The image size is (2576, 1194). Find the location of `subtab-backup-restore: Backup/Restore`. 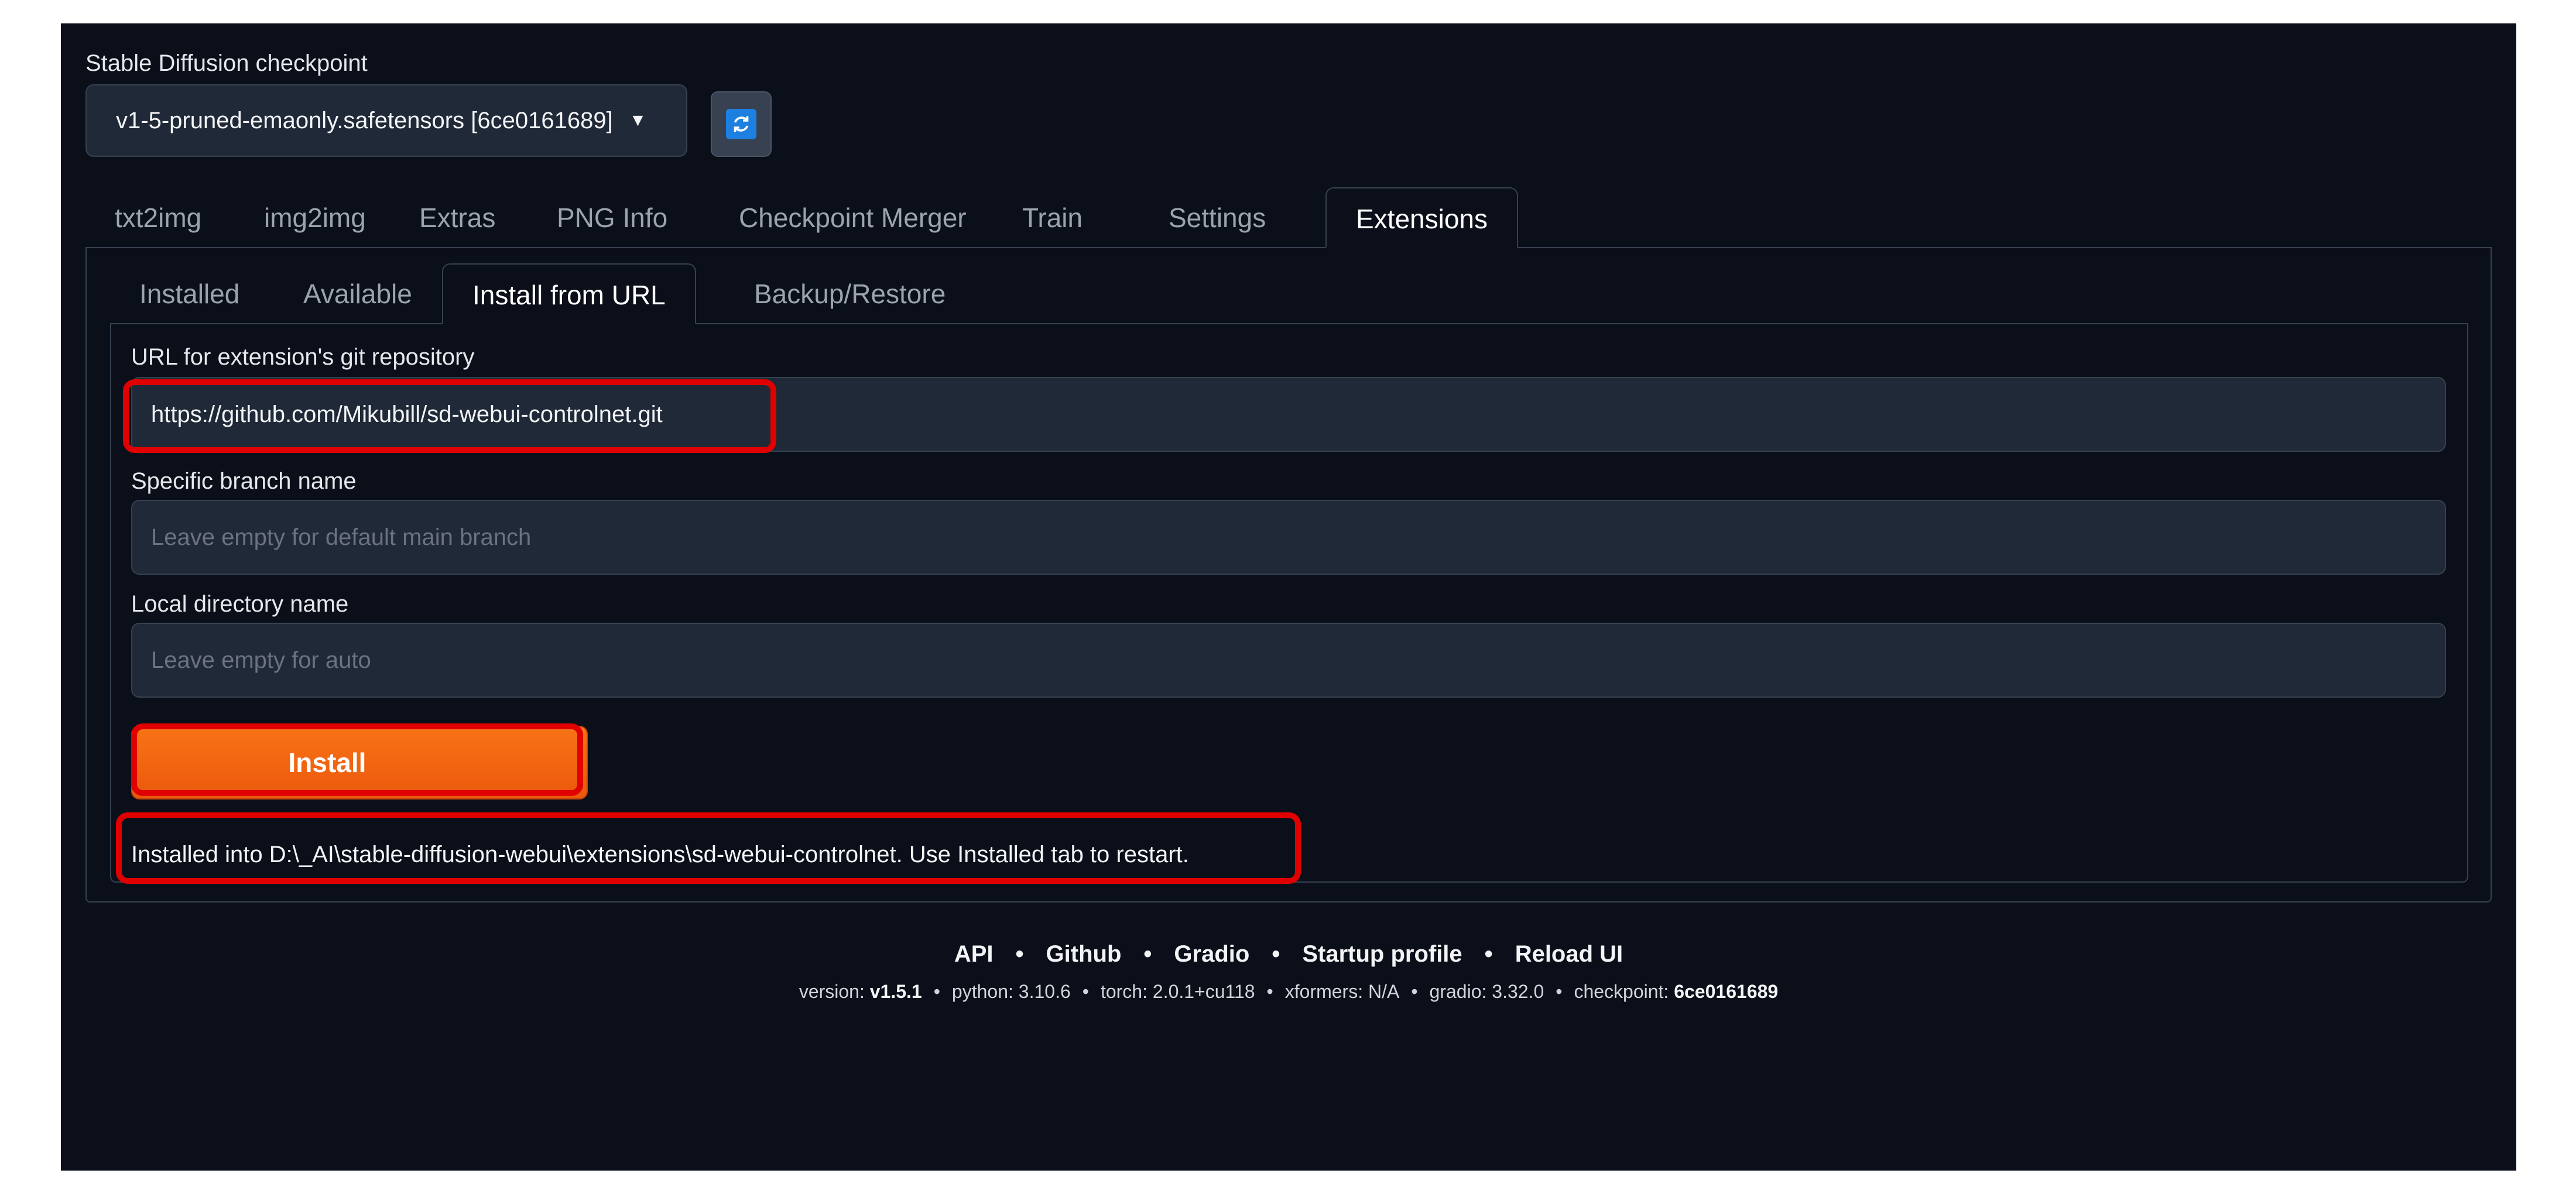

subtab-backup-restore: Backup/Restore is located at coordinates (850, 293).